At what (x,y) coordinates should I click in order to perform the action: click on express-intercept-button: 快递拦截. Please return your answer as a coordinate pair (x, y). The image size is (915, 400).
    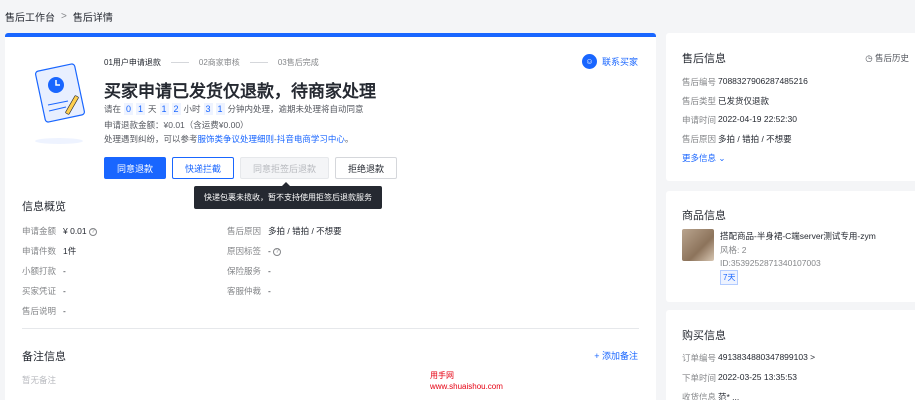
    Looking at the image, I should click on (203, 168).